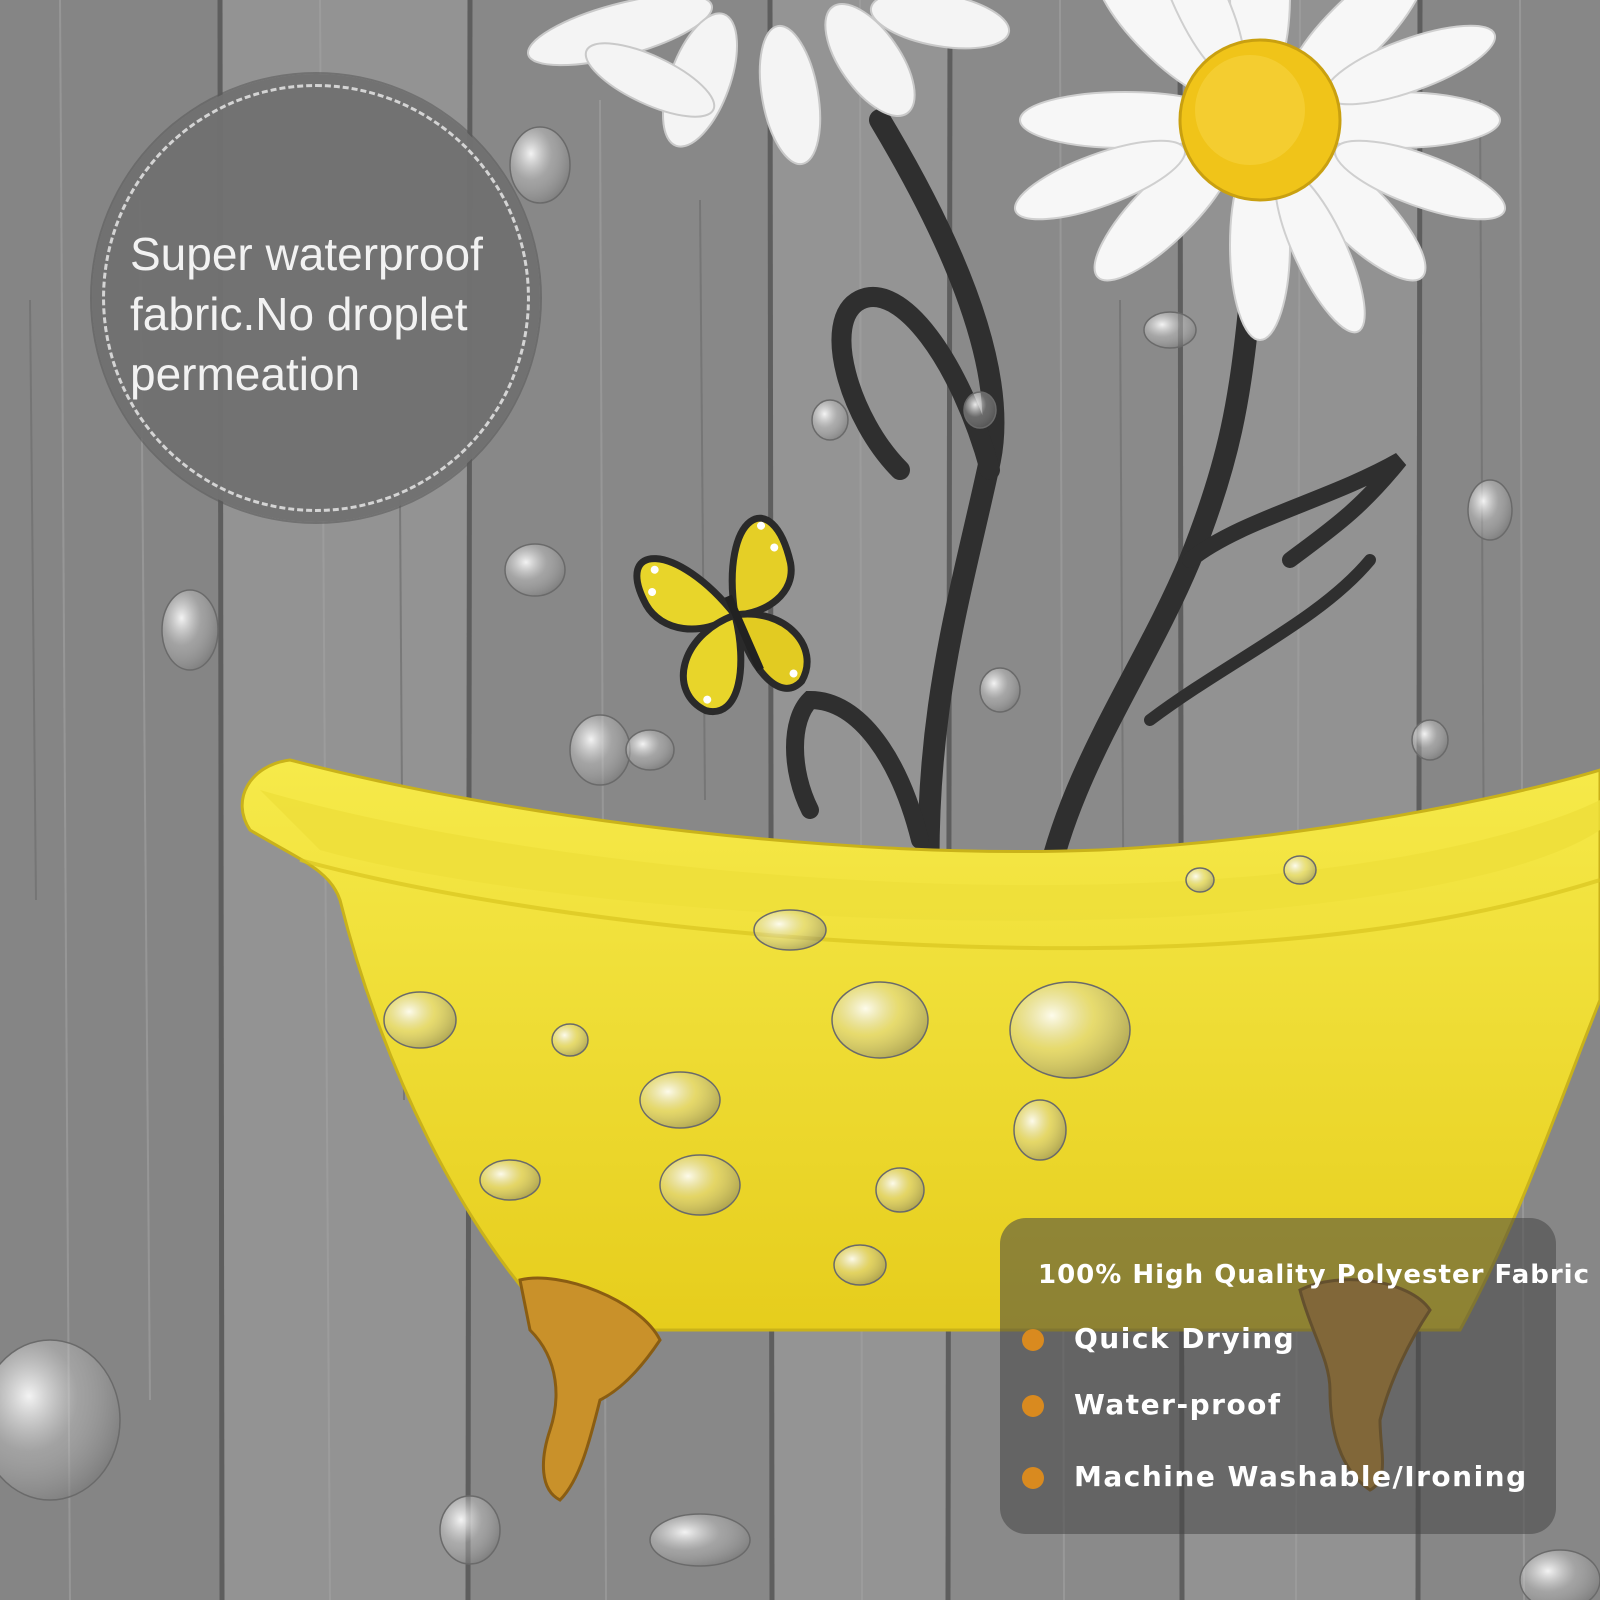  I want to click on feature-label: Machine Washable/Ironing, so click(1301, 1476).